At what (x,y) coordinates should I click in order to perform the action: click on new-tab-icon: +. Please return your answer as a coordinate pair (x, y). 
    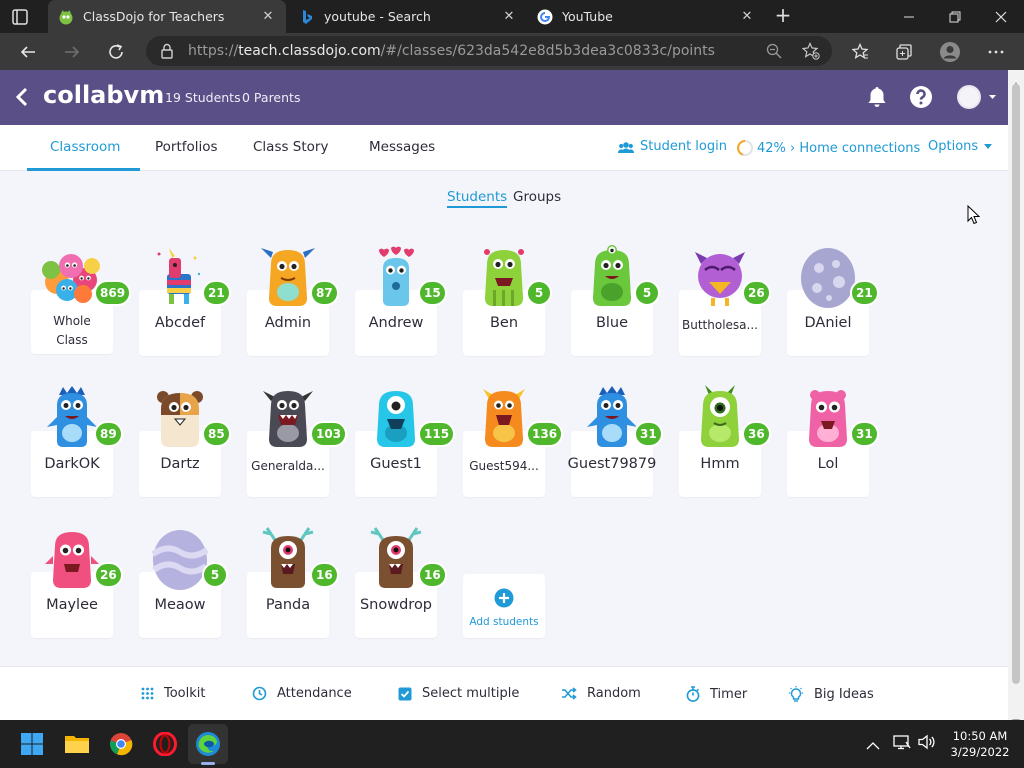
    Looking at the image, I should click on (783, 16).